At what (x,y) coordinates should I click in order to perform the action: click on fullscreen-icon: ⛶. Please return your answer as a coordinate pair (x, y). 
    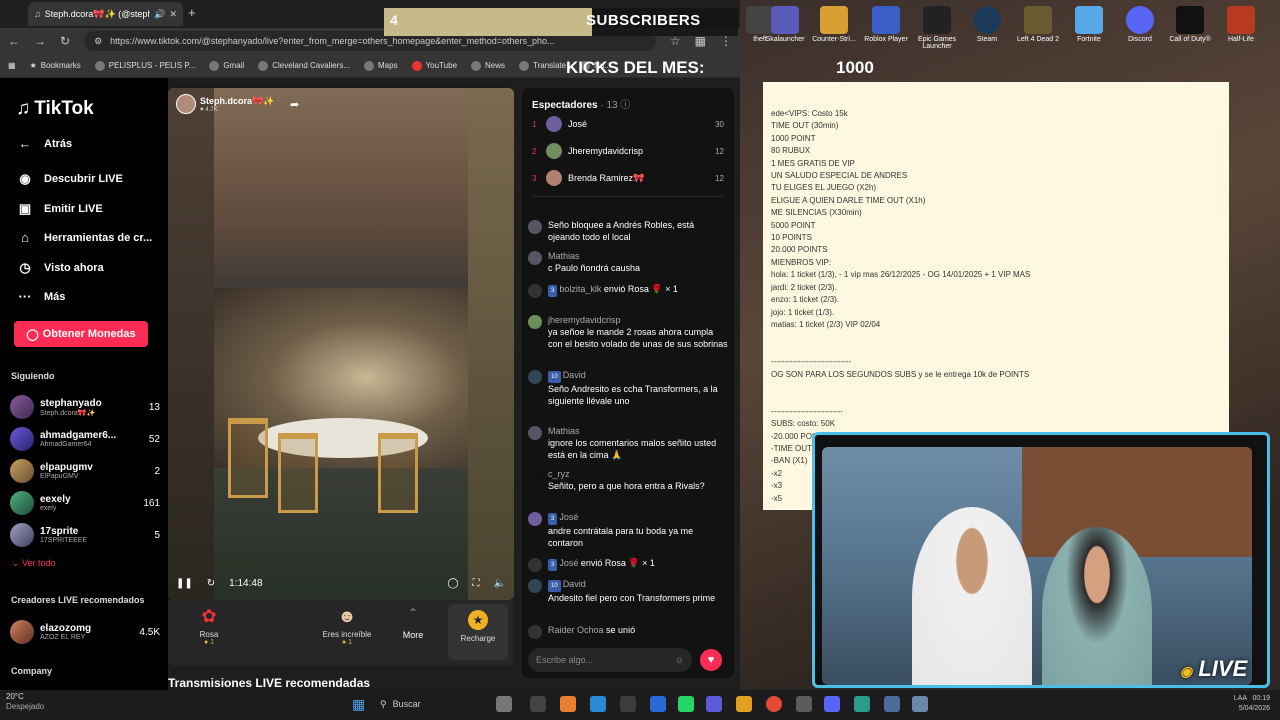
    Looking at the image, I should click on (476, 583).